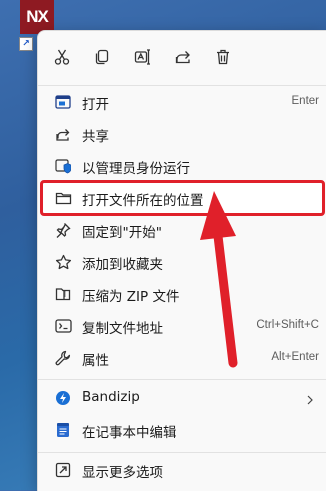  What do you see at coordinates (182, 358) in the screenshot?
I see `menu-item-properties: 属性 Alt+Enter` at bounding box center [182, 358].